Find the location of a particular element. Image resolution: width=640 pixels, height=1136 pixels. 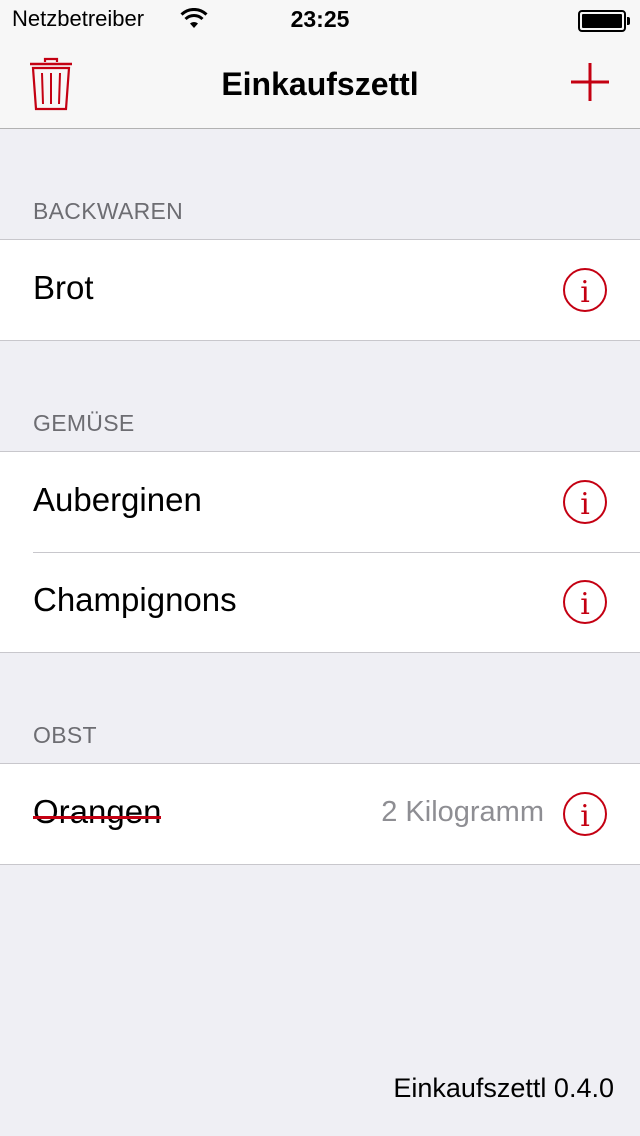

item-name-struck: Orangen is located at coordinates (97, 812).